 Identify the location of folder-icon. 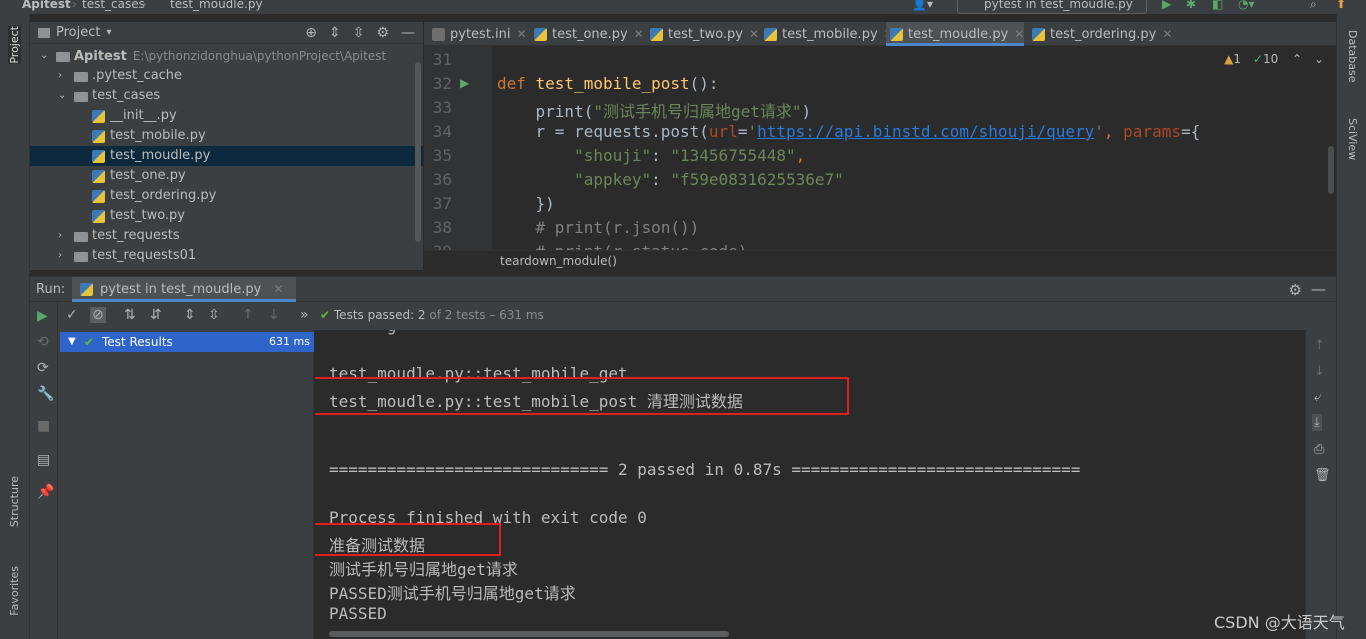
(81, 77).